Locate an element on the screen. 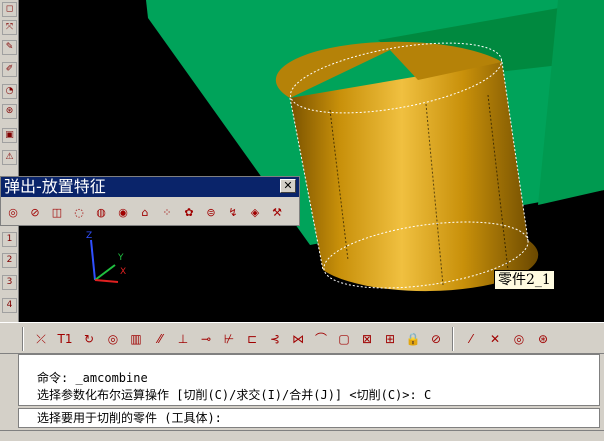 The height and width of the screenshot is (441, 604). toolbar-number-icon: 2 is located at coordinates (9, 260).